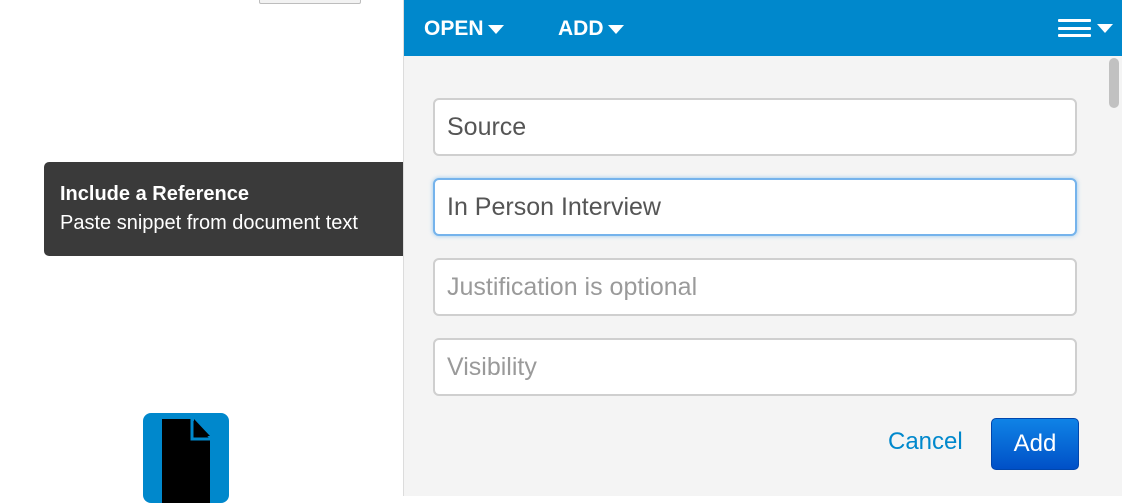 The image size is (1122, 503). Describe the element at coordinates (581, 28) in the screenshot. I see `add-menu-label: ADD` at that location.